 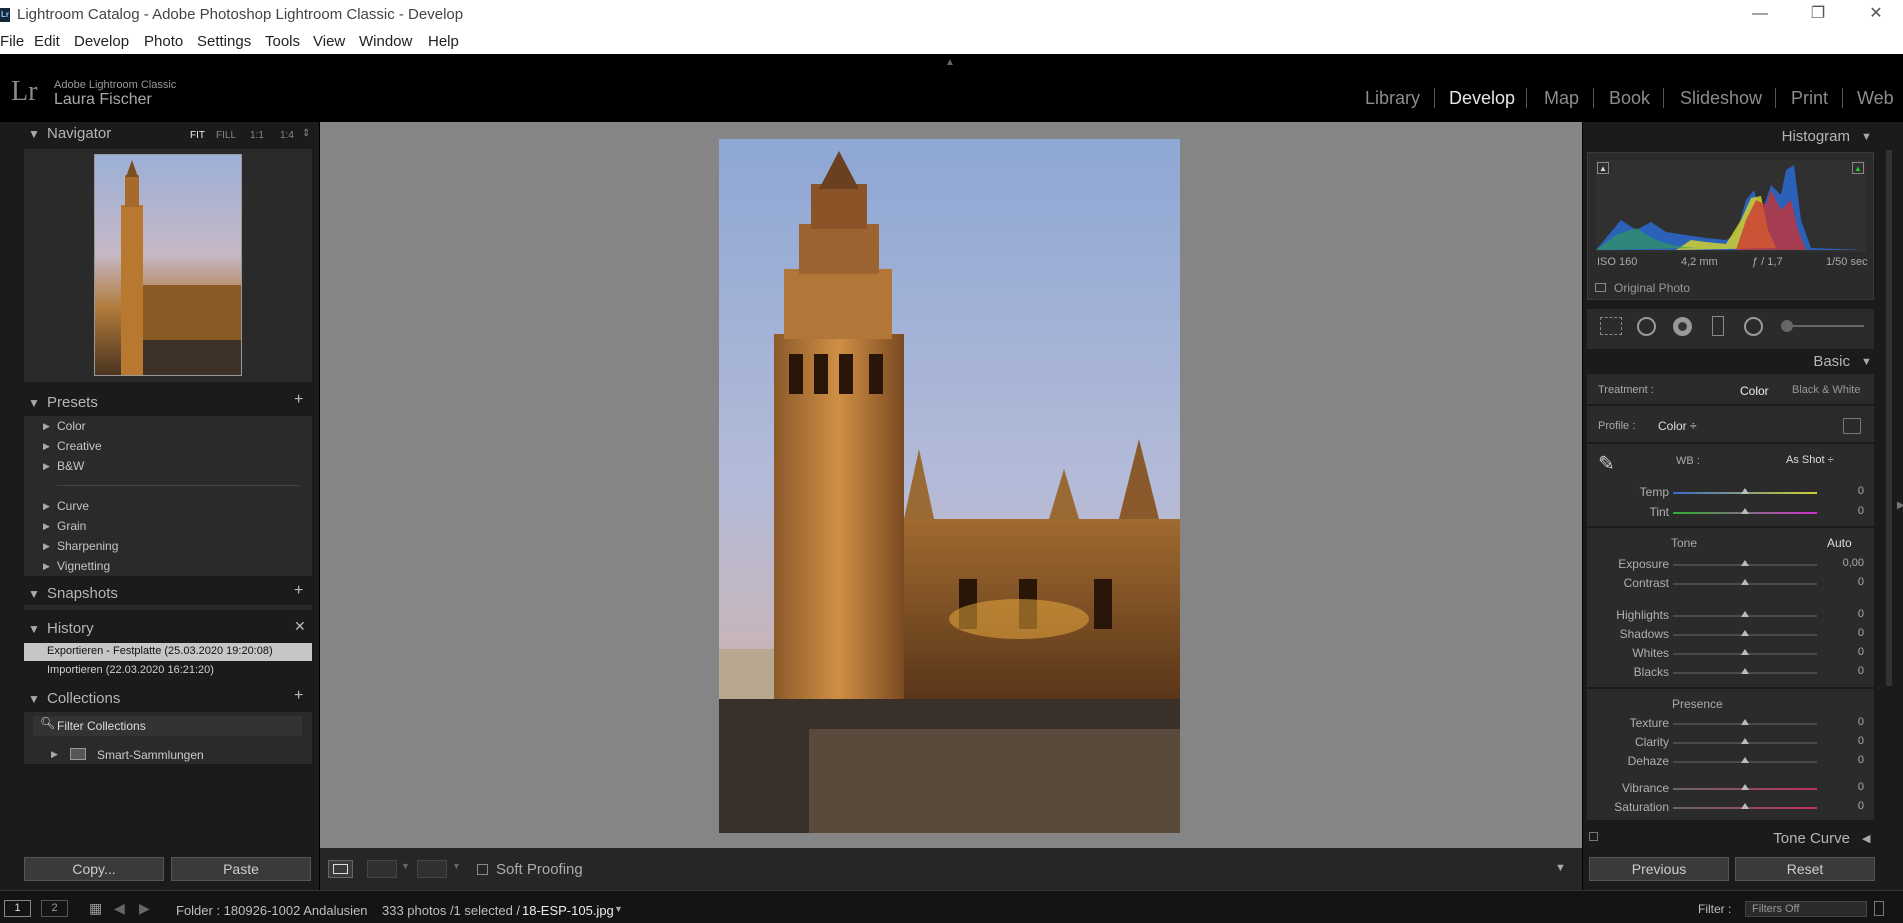 What do you see at coordinates (1745, 511) in the screenshot?
I see `tint-slider-thumb` at bounding box center [1745, 511].